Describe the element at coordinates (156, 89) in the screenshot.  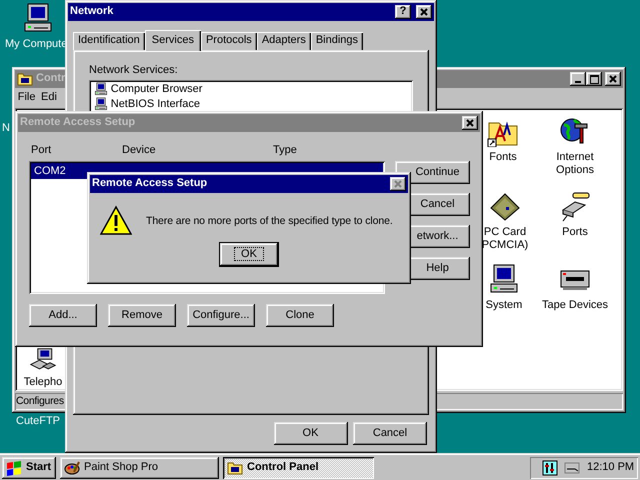
I see `list-item: Computer Browser` at that location.